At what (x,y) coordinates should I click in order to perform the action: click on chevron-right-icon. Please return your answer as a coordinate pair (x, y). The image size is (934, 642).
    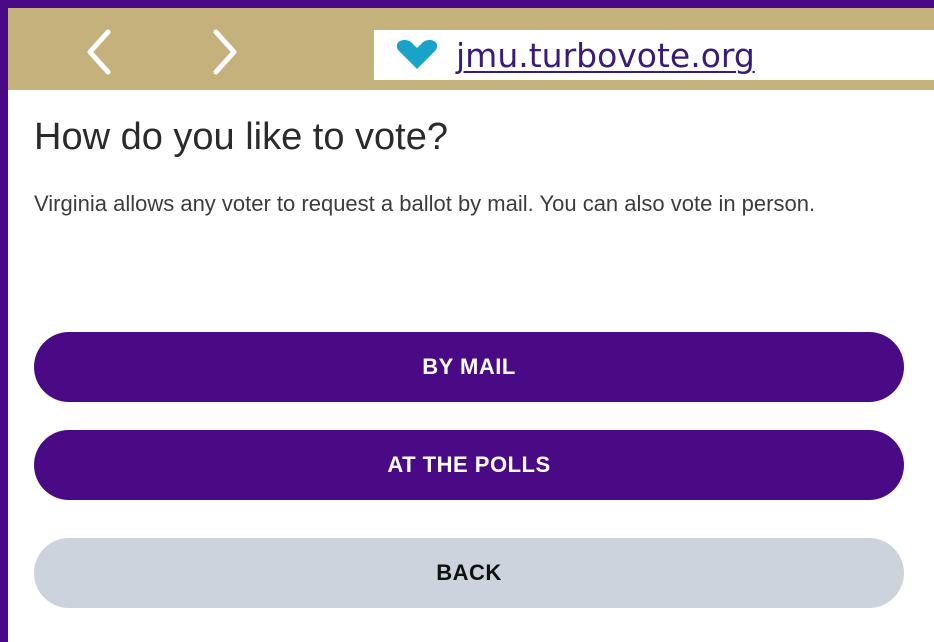
    Looking at the image, I should click on (225, 52).